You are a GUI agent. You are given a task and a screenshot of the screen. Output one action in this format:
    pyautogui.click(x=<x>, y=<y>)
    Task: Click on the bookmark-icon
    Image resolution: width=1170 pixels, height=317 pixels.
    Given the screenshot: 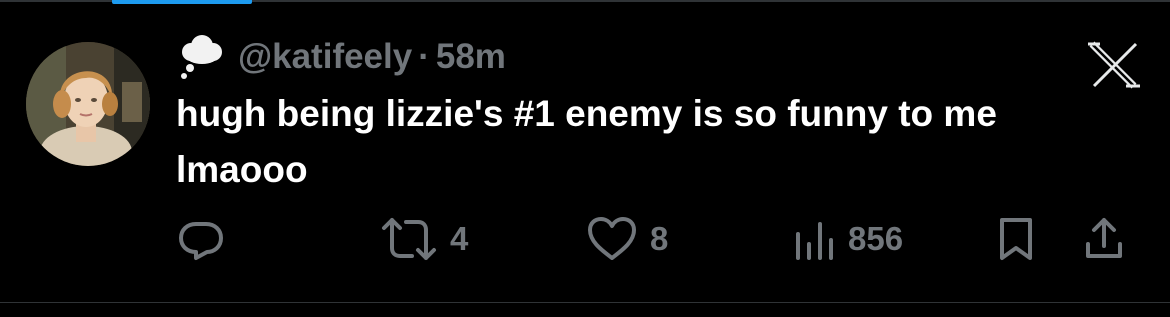 What is the action you would take?
    pyautogui.click(x=1016, y=239)
    